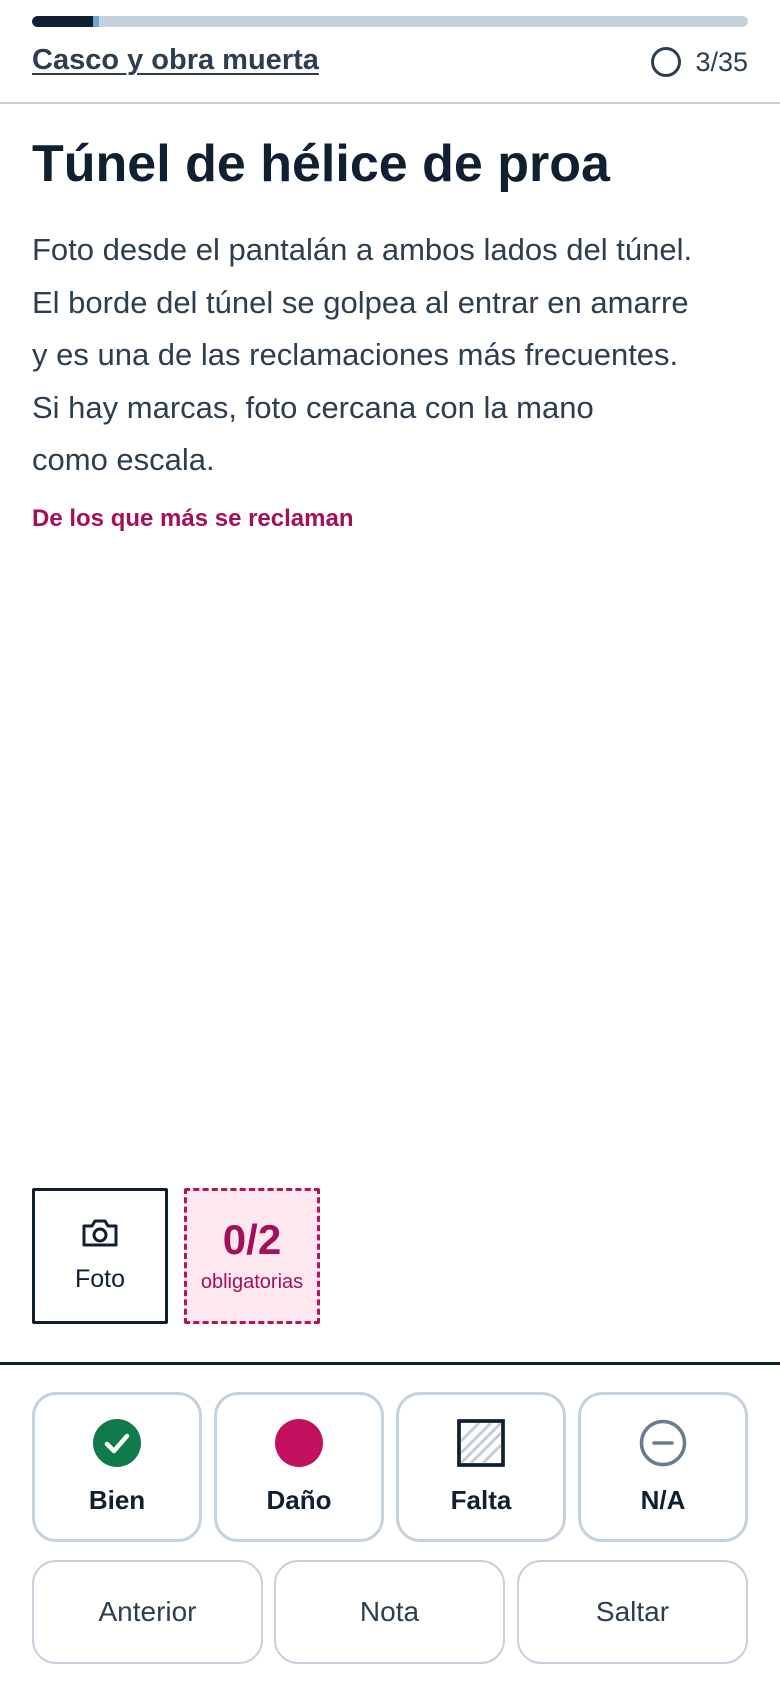  I want to click on status-ok-button: Bien, so click(117, 1467).